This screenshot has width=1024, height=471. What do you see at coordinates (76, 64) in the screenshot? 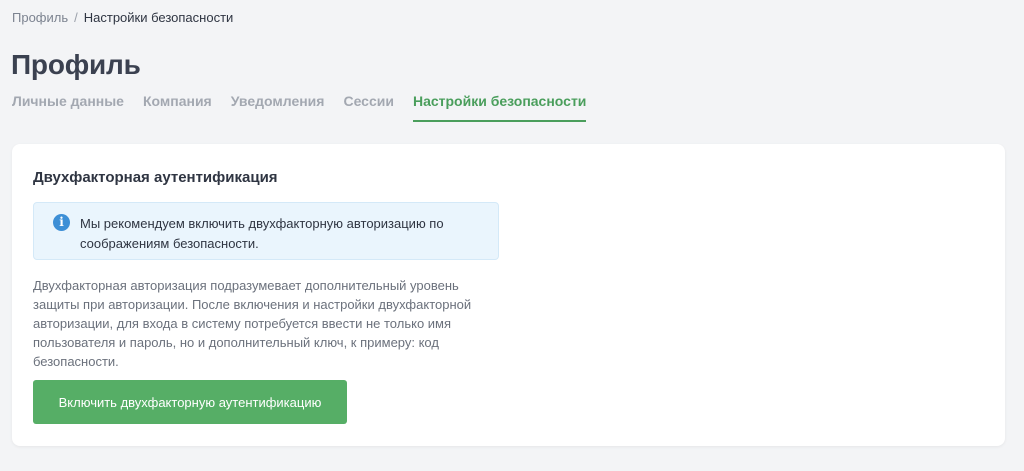
I see `page-title: Профиль` at bounding box center [76, 64].